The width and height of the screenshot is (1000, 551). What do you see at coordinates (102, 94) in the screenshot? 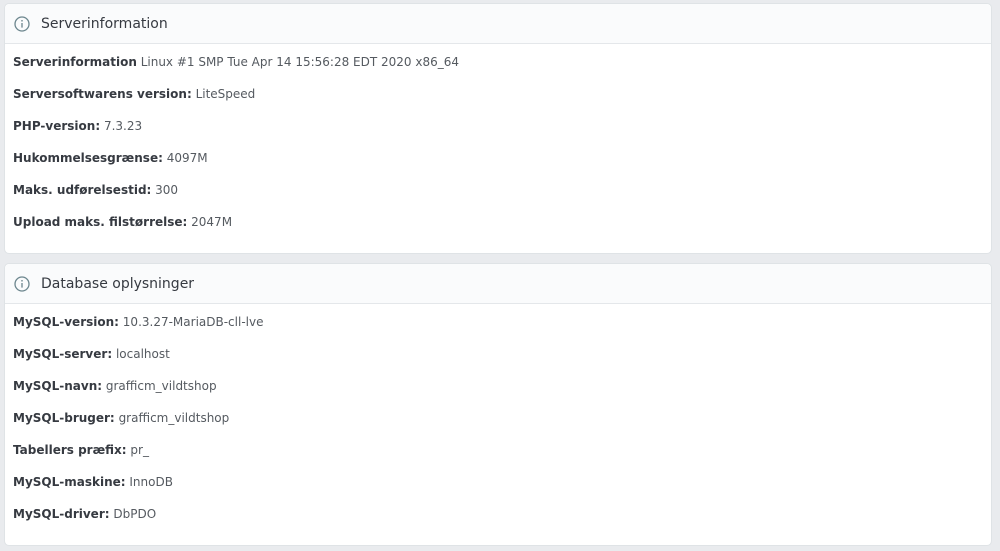
I see `row-label: Serversoftwarens version:` at bounding box center [102, 94].